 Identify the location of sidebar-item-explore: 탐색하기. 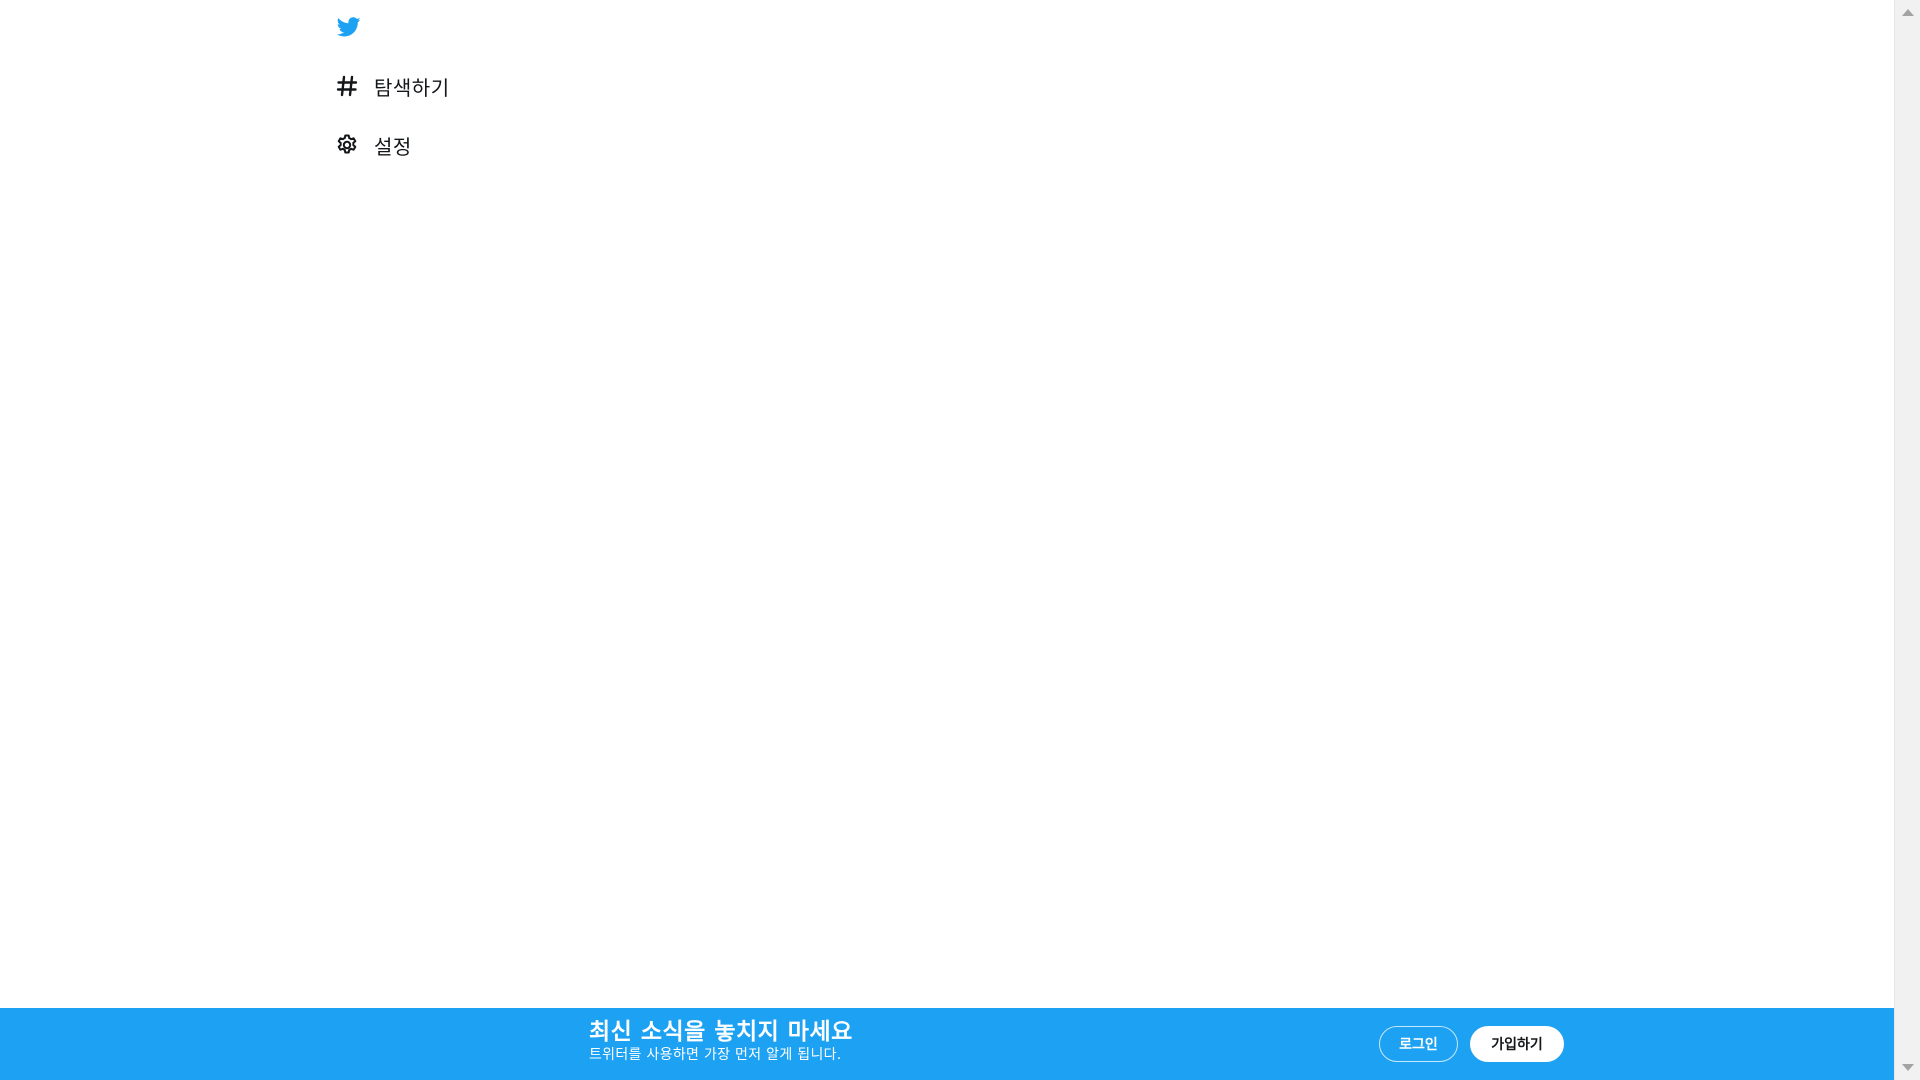
(390, 86).